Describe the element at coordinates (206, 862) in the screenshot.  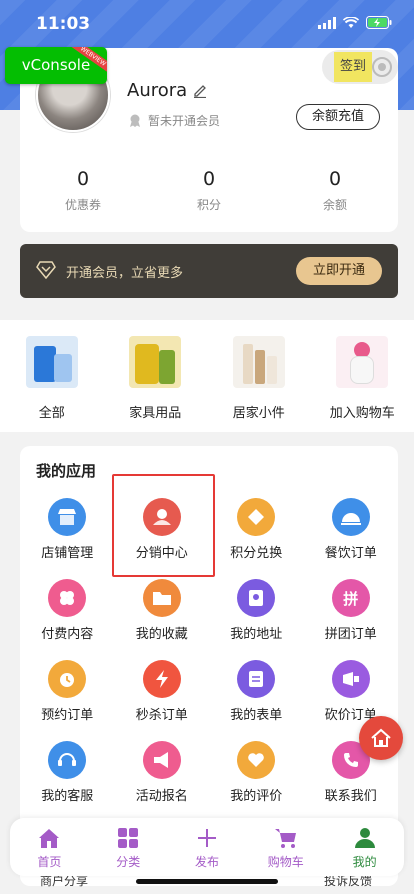
I see `tab-label: 发布` at that location.